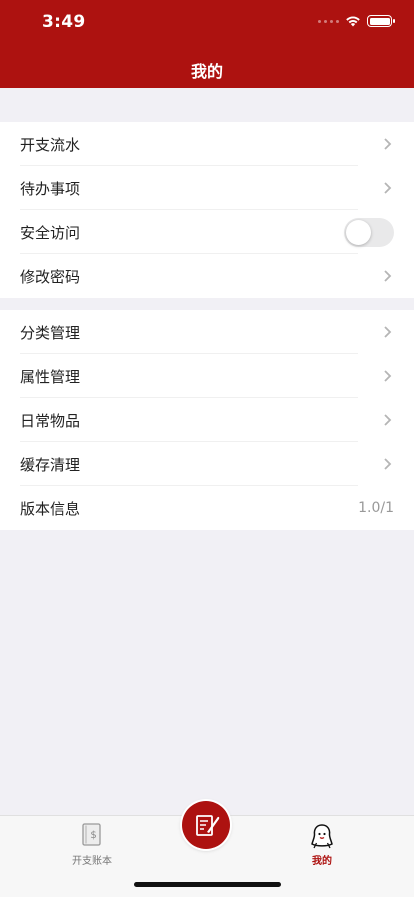  I want to click on tab-label: 开支账本, so click(92, 861).